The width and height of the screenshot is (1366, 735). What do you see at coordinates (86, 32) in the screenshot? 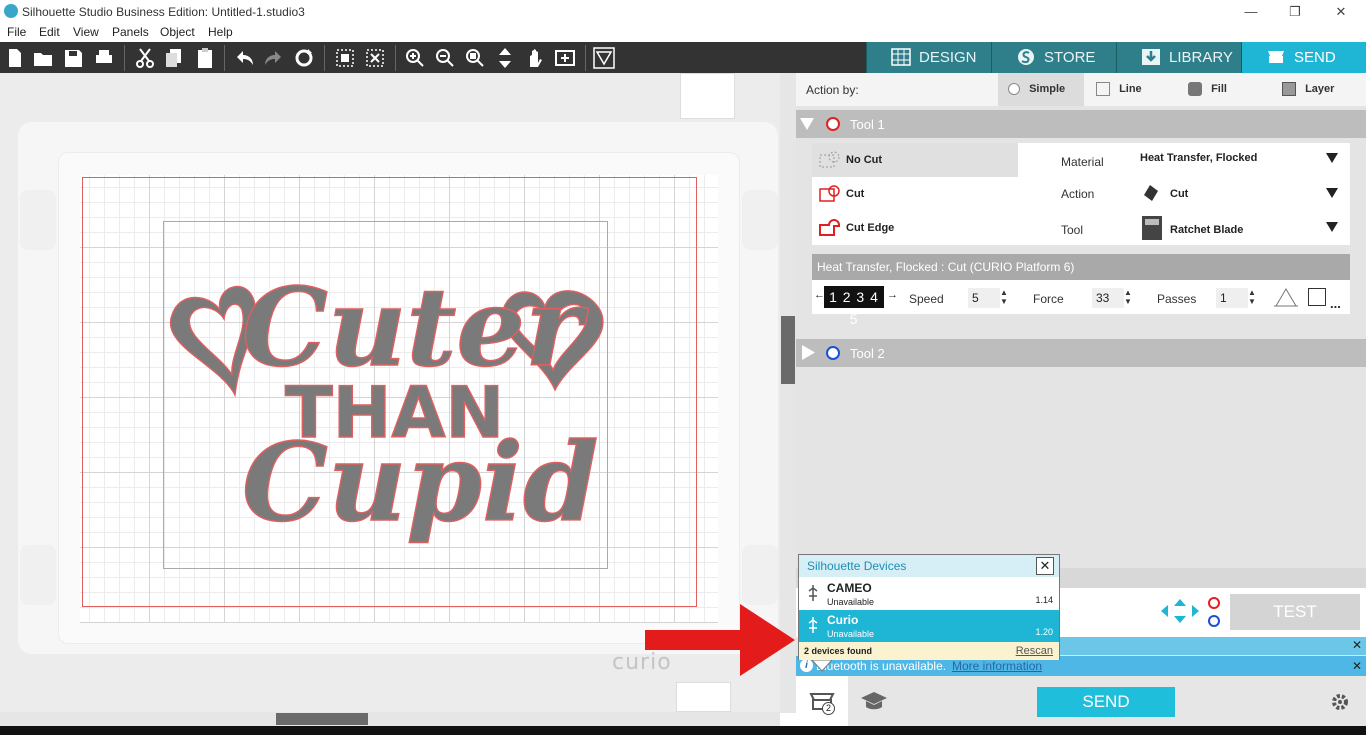
I see `menu-view: View` at bounding box center [86, 32].